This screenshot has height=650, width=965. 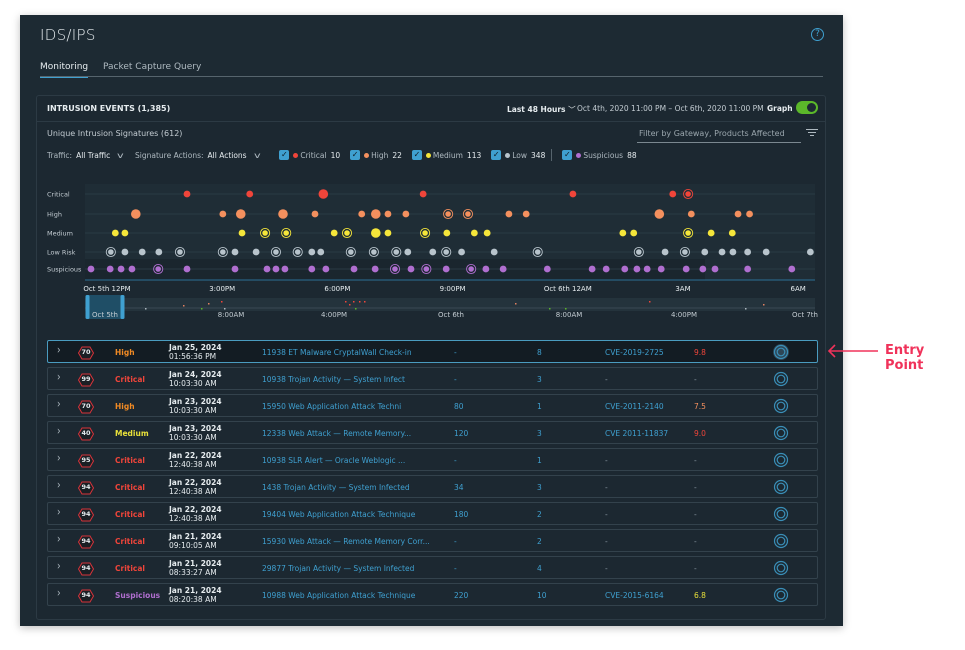 I want to click on cve-link: CVE-2015-6164, so click(x=634, y=595).